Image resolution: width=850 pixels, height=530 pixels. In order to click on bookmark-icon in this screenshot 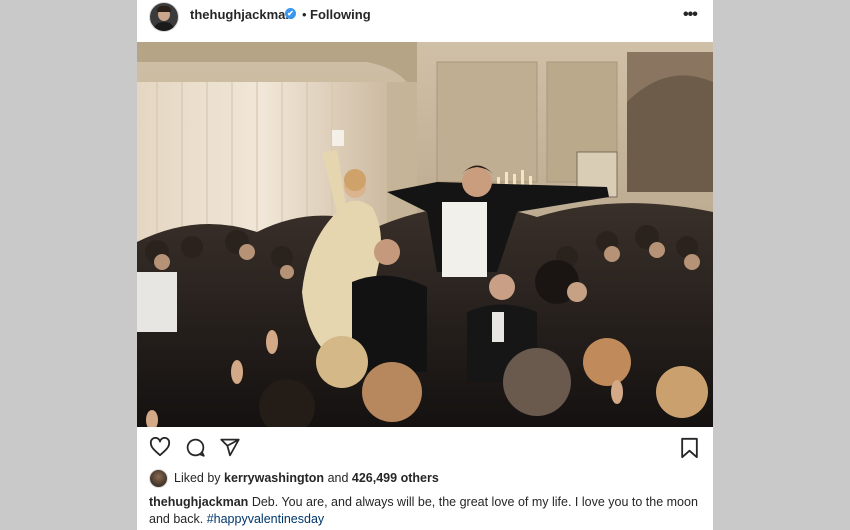, I will do `click(689, 450)`.